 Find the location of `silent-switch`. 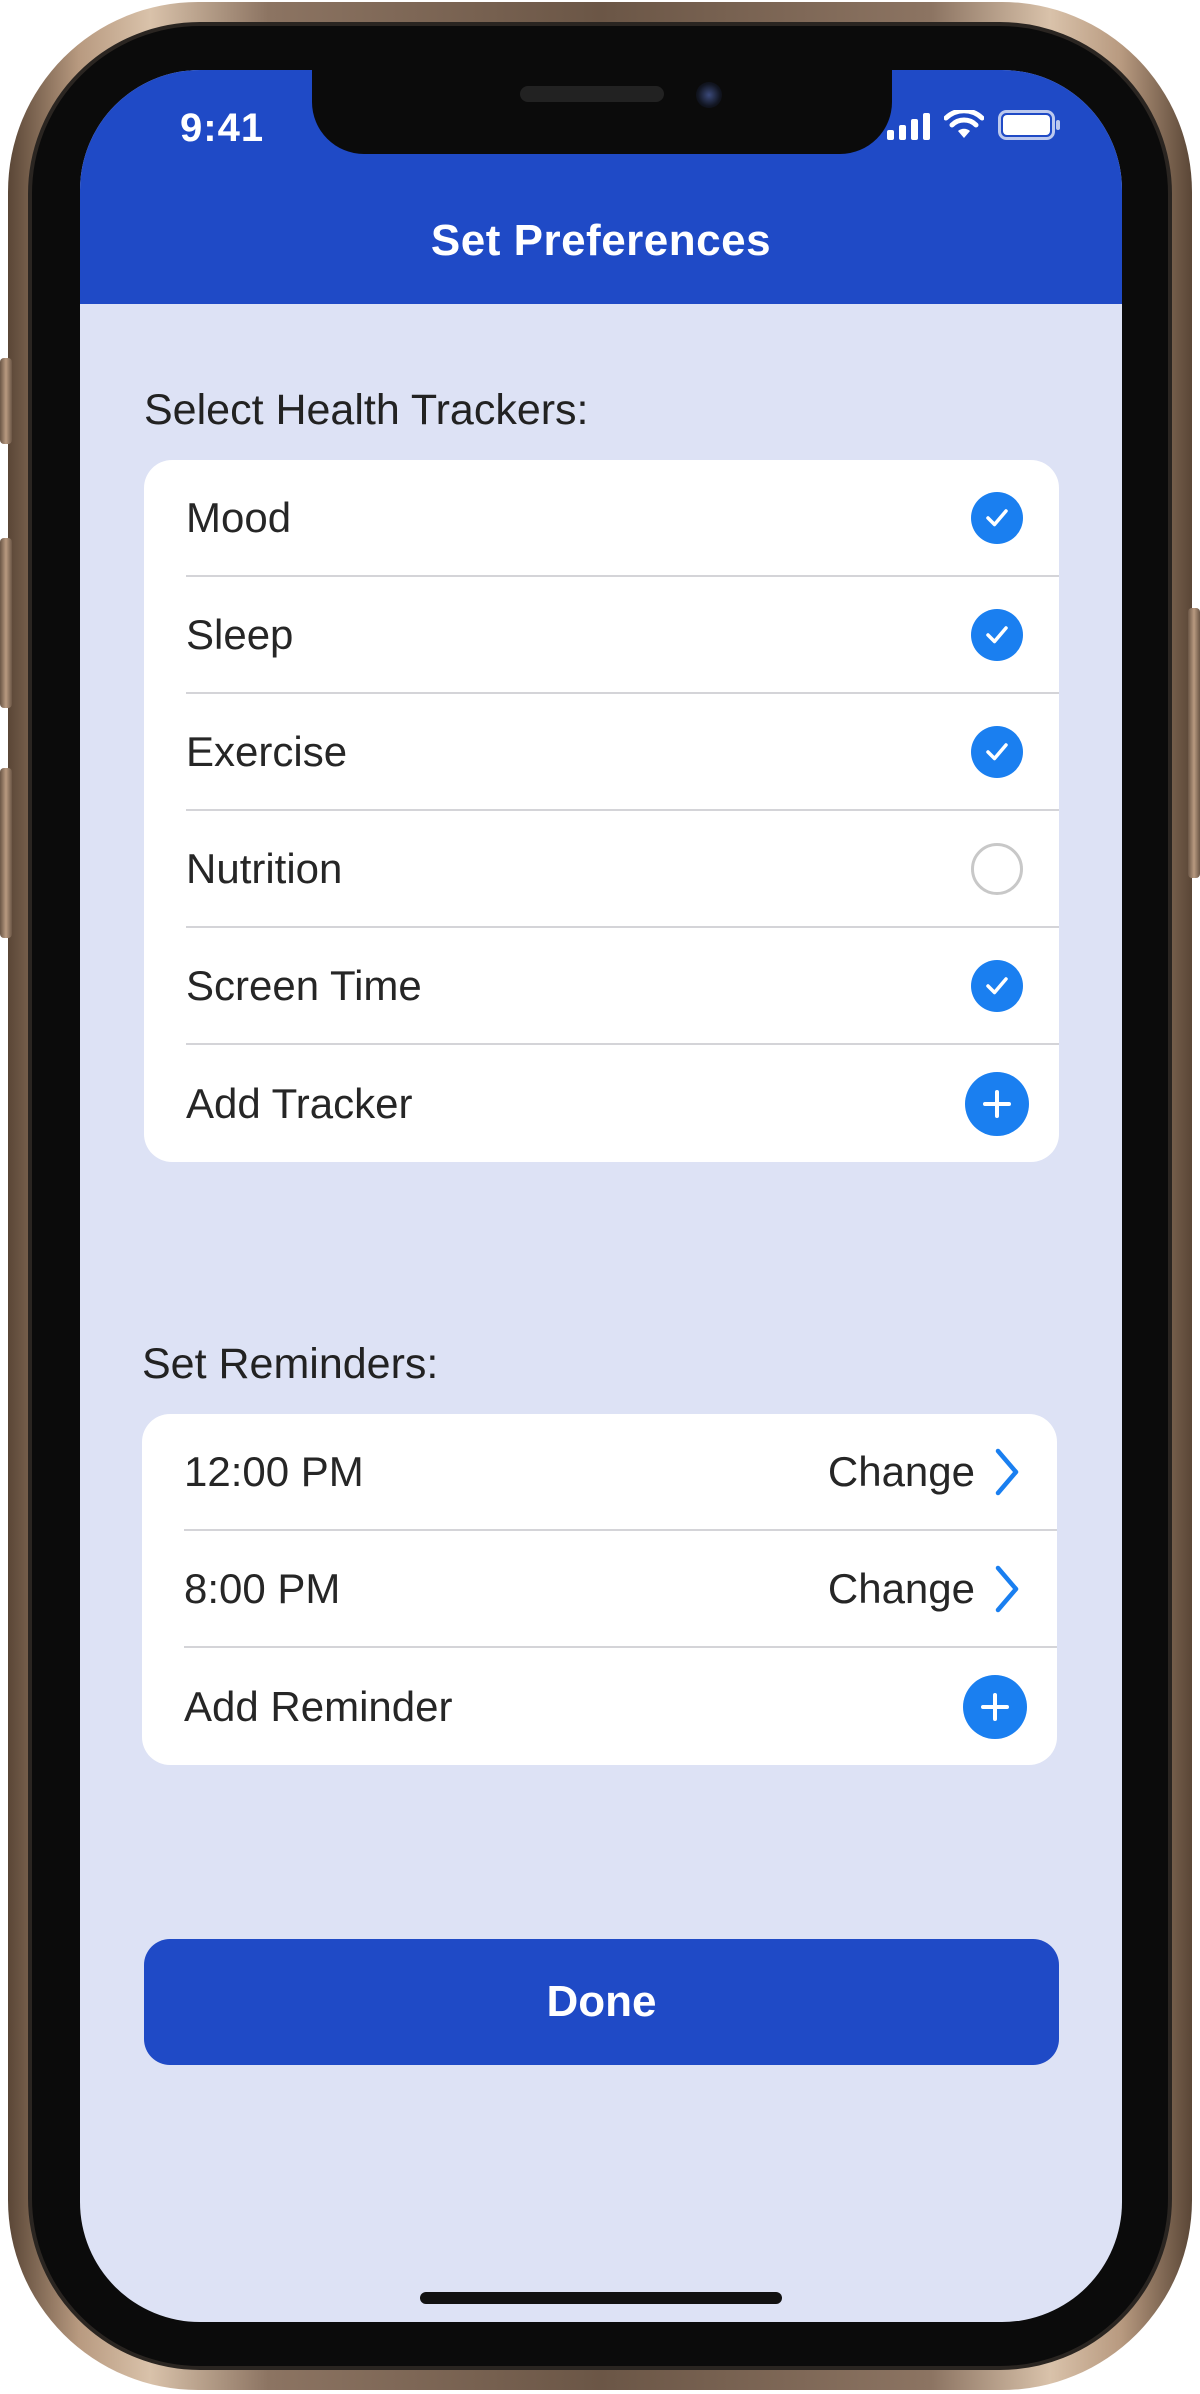

silent-switch is located at coordinates (6, 401).